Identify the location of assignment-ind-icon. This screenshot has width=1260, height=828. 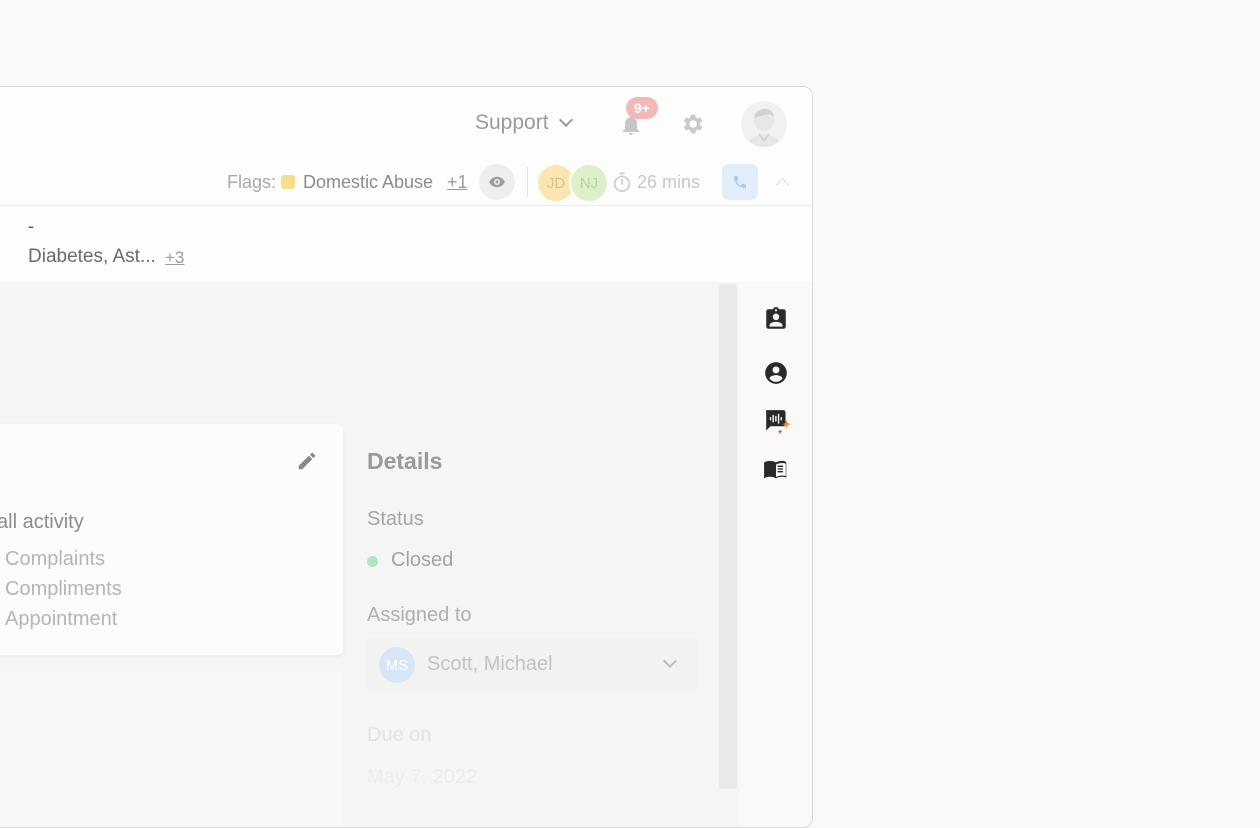
(776, 319).